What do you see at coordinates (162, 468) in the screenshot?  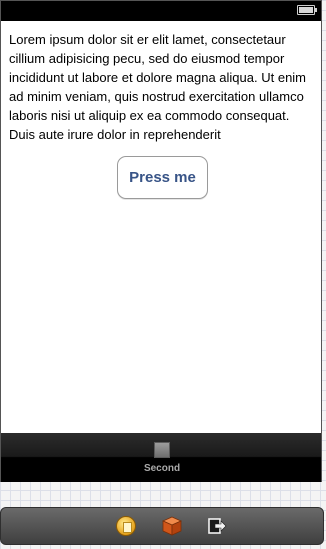 I see `tab-label: Second` at bounding box center [162, 468].